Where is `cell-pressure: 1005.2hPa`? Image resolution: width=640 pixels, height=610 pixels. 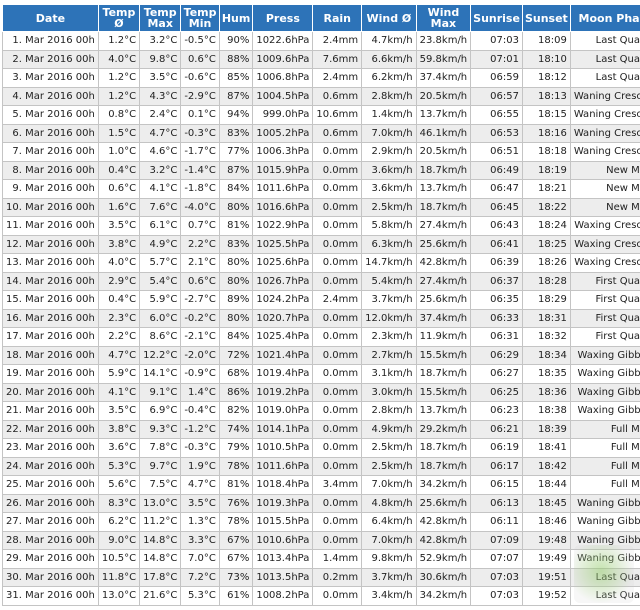 cell-pressure: 1005.2hPa is located at coordinates (283, 133).